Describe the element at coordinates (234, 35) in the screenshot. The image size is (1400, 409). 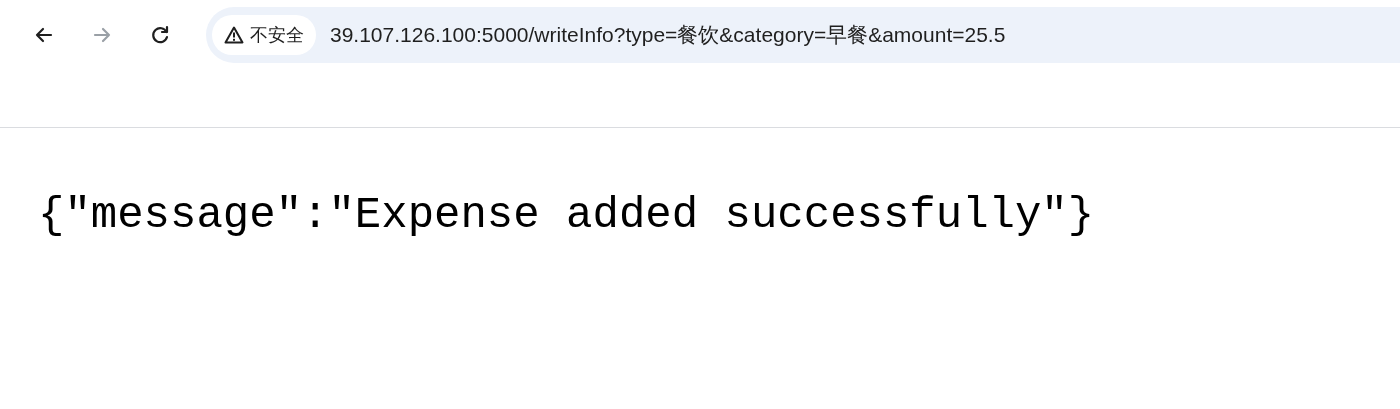
I see `warning-icon` at that location.